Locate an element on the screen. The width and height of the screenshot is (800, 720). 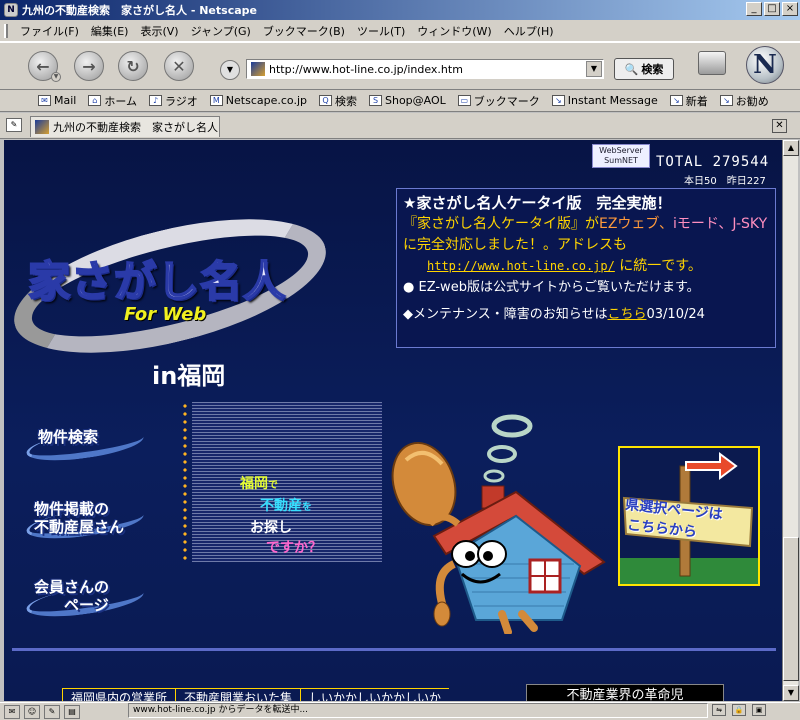
news-text: iモード、J-SKY is located at coordinates (720, 224).